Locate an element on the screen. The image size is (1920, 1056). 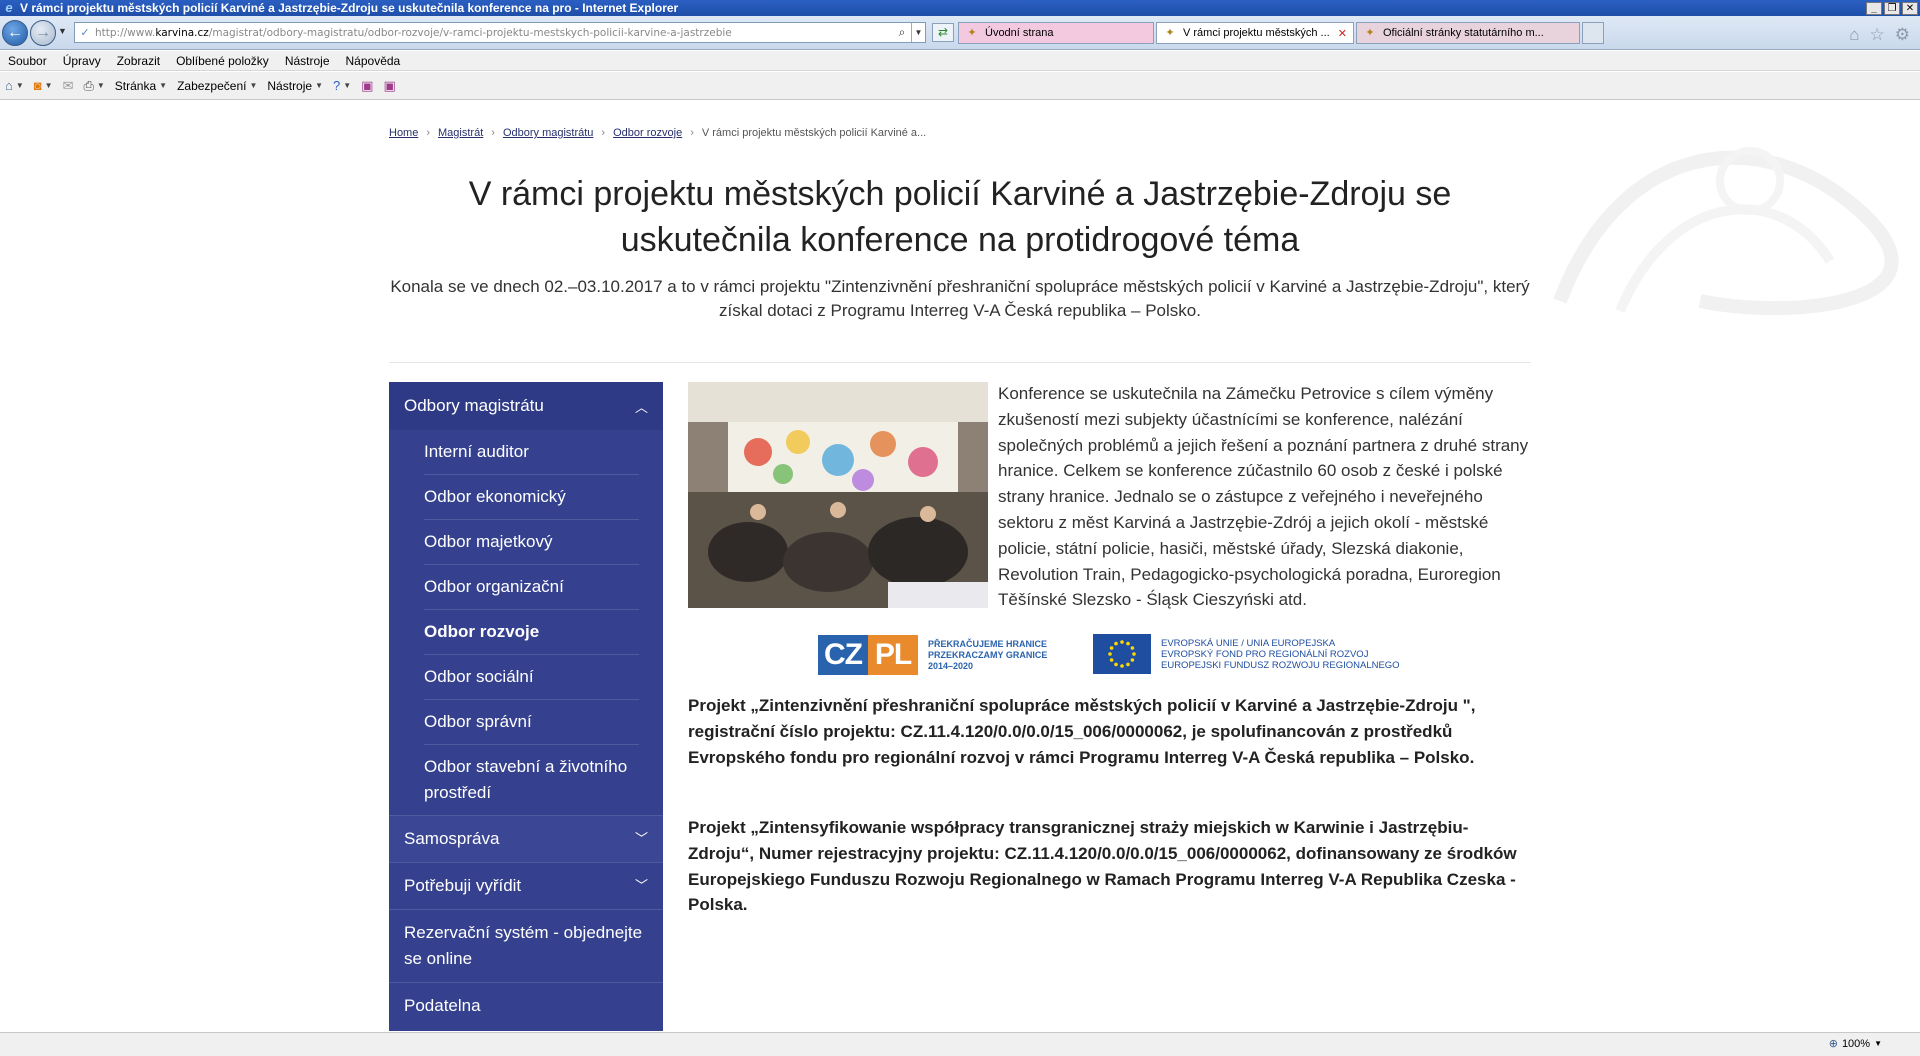
refresh-button: ⇄ is located at coordinates (943, 32).